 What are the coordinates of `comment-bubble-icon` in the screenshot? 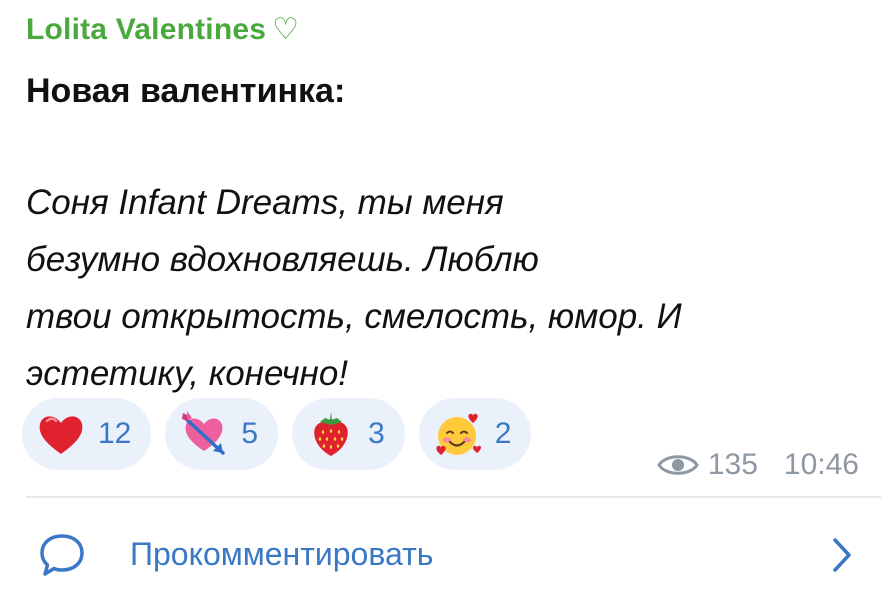 It's located at (62, 555).